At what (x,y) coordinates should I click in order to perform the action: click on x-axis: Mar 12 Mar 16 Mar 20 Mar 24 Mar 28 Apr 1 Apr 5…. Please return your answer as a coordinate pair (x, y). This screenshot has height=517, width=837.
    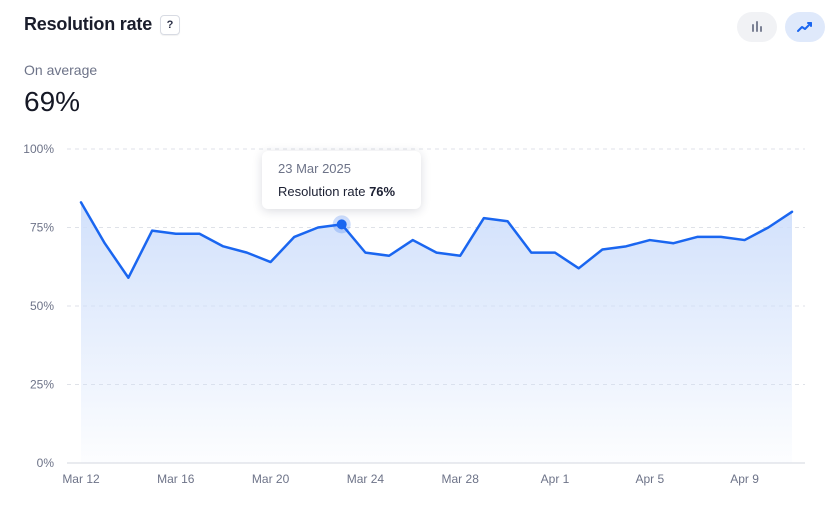
    Looking at the image, I should click on (410, 479).